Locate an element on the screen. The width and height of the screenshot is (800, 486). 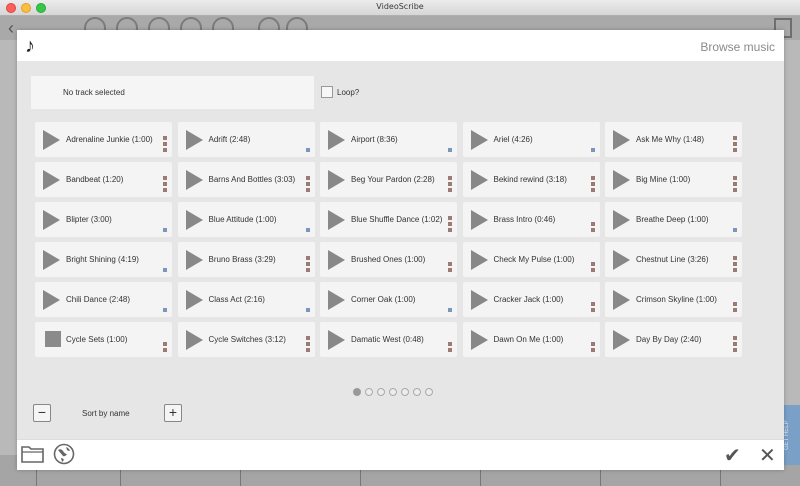
track-name: Damatic West (0:48) is located at coordinates (387, 339).